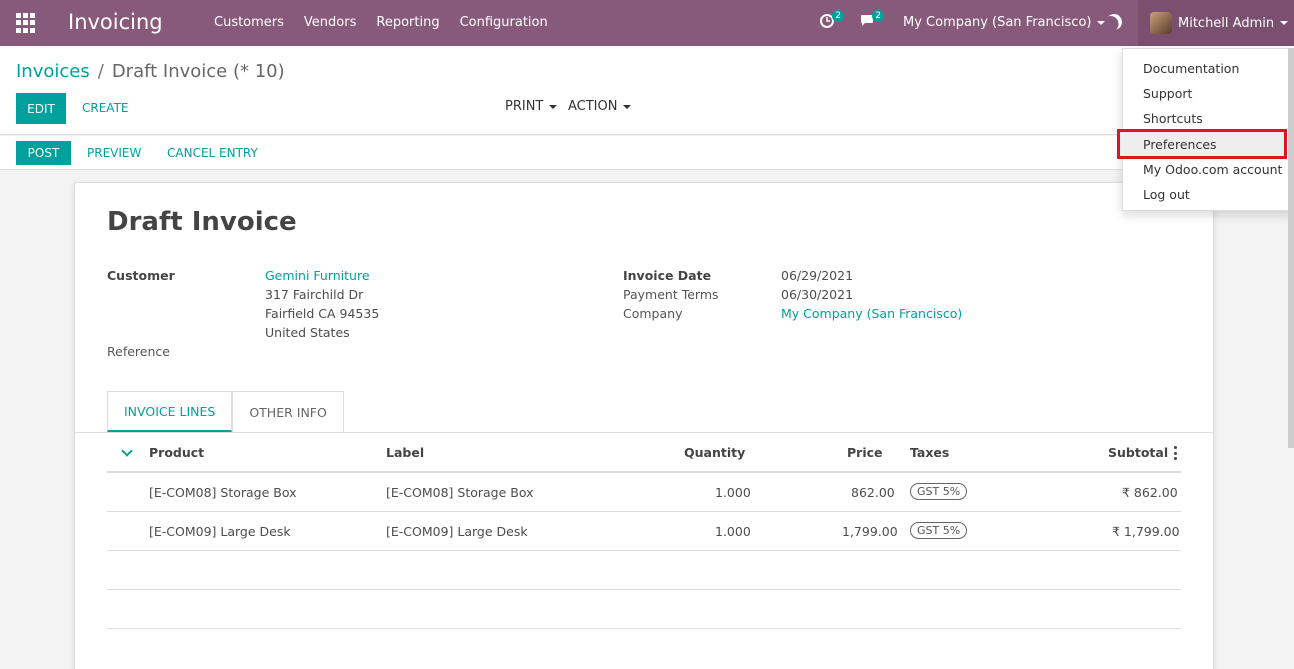  What do you see at coordinates (997, 22) in the screenshot?
I see `company-name: My Company (San Francisco)` at bounding box center [997, 22].